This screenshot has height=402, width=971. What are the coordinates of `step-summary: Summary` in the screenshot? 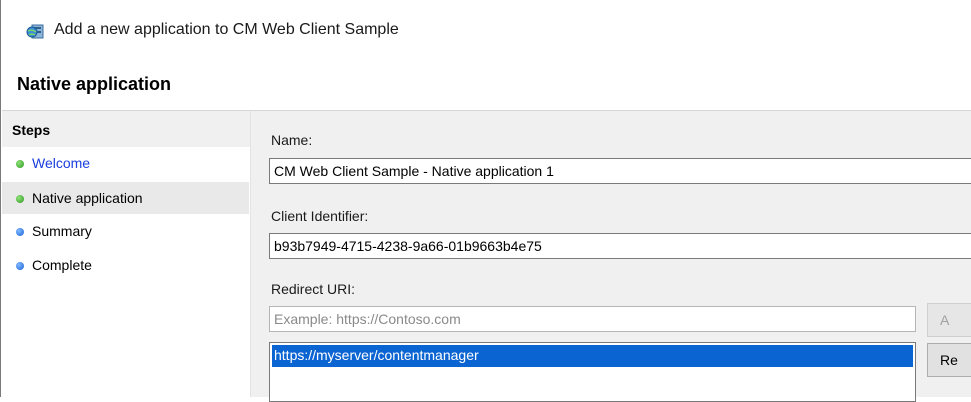 It's located at (125, 231).